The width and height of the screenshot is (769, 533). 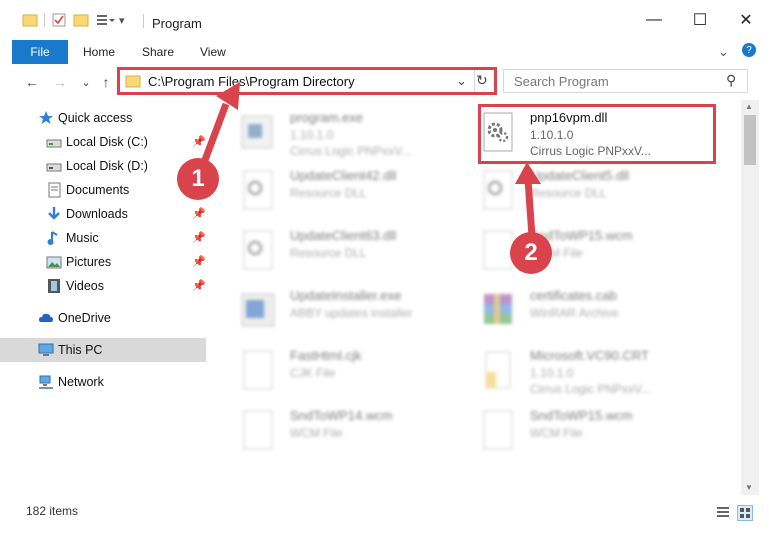 I want to click on item-count: 182 items, so click(x=52, y=511).